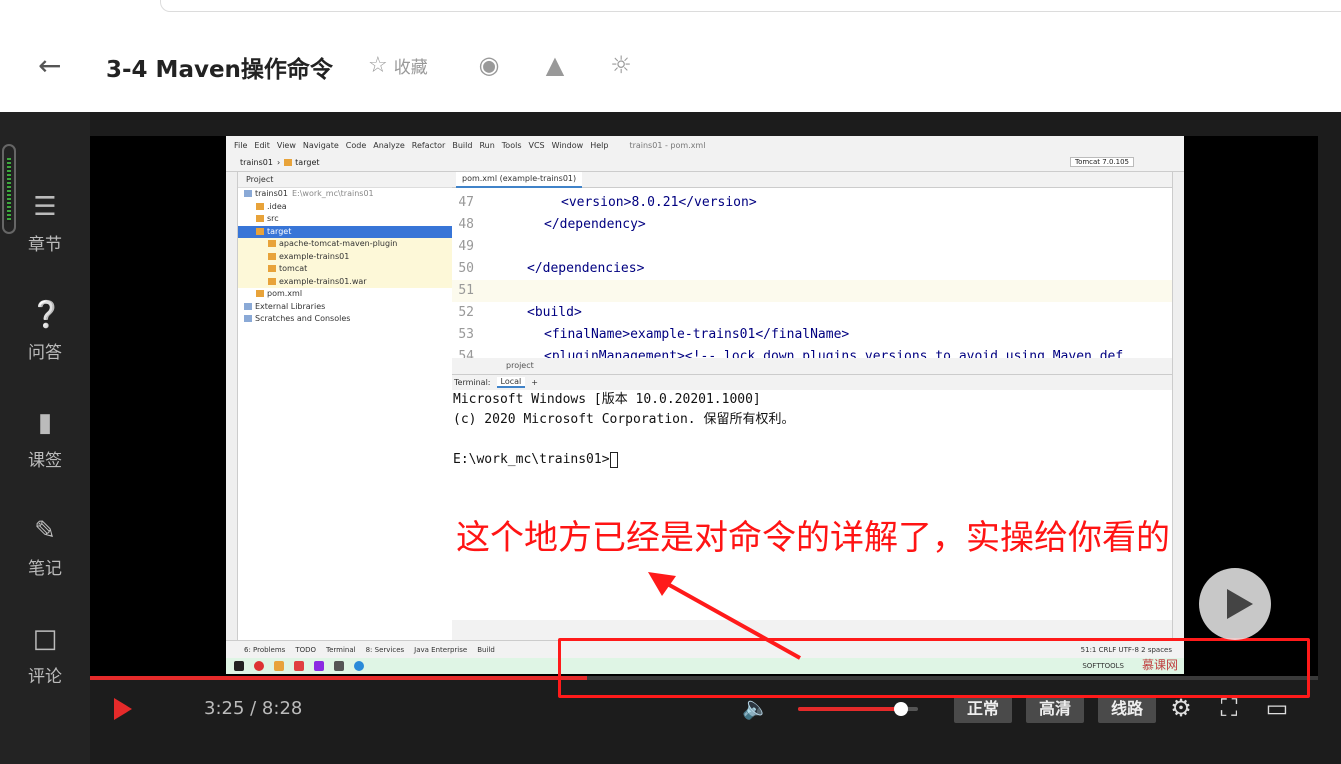 Image resolution: width=1341 pixels, height=764 pixels. Describe the element at coordinates (45, 223) in the screenshot. I see `sidebar-item-chapters: ☰ 章节` at that location.